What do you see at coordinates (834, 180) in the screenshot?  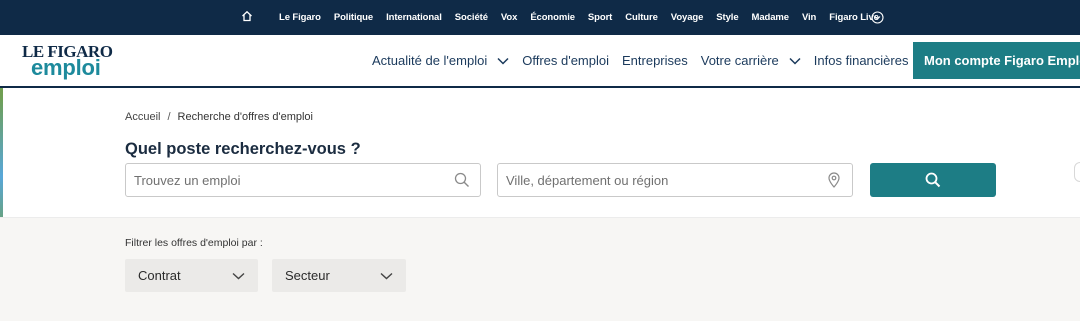 I see `location-pin-icon` at bounding box center [834, 180].